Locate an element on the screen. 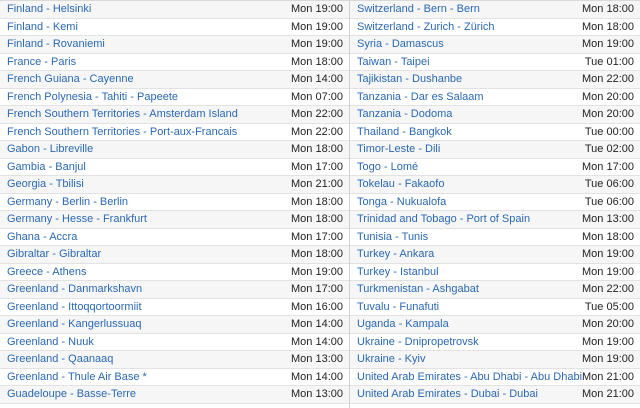  city-link: Tajikistan - Dushanbe is located at coordinates (409, 80).